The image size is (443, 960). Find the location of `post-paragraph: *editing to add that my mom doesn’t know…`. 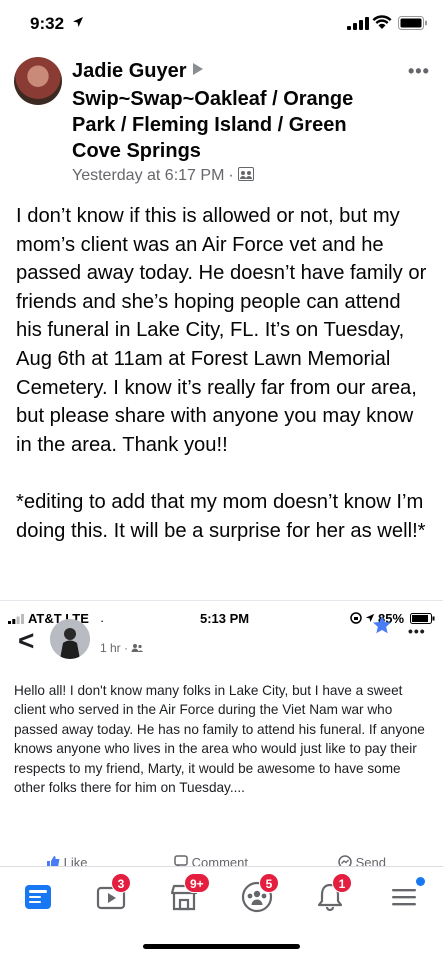

post-paragraph: *editing to add that my mom doesn’t know… is located at coordinates (221, 516).